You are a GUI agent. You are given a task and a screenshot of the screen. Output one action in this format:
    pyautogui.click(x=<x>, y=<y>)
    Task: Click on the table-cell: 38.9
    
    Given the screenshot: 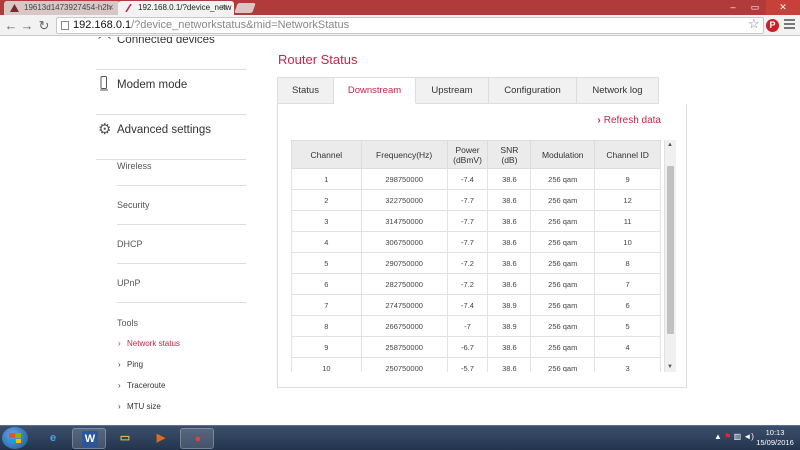 What is the action you would take?
    pyautogui.click(x=509, y=326)
    